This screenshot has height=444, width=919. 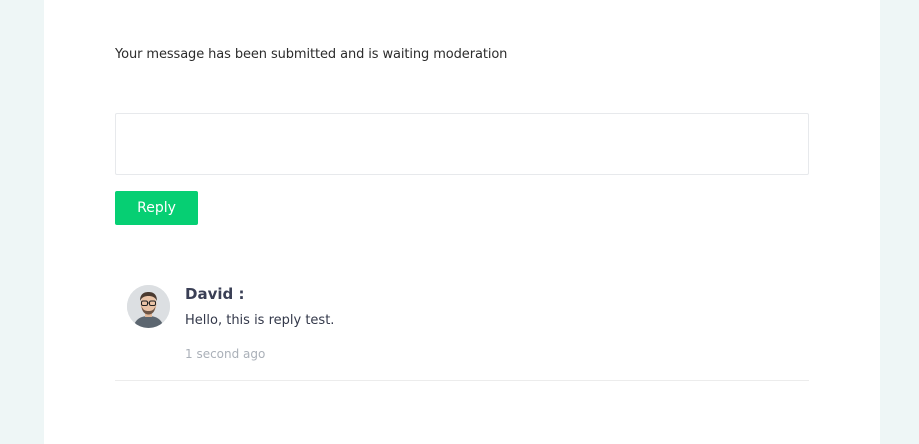 What do you see at coordinates (462, 144) in the screenshot?
I see `reply-textarea` at bounding box center [462, 144].